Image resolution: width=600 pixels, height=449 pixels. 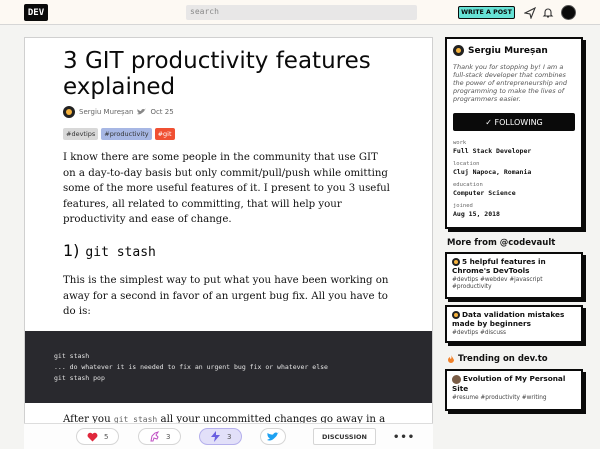 I want to click on profile-header: Sergiu Mureșan, so click(x=514, y=50).